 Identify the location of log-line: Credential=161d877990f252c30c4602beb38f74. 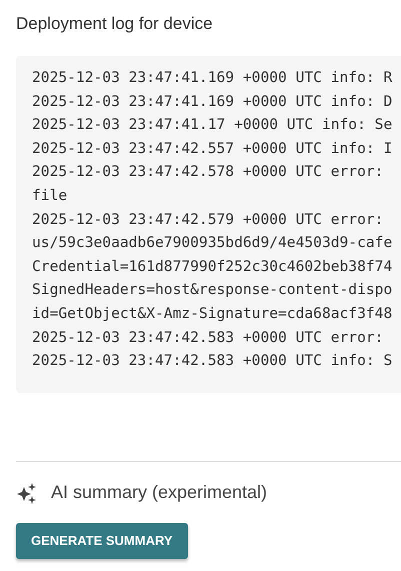
(213, 266).